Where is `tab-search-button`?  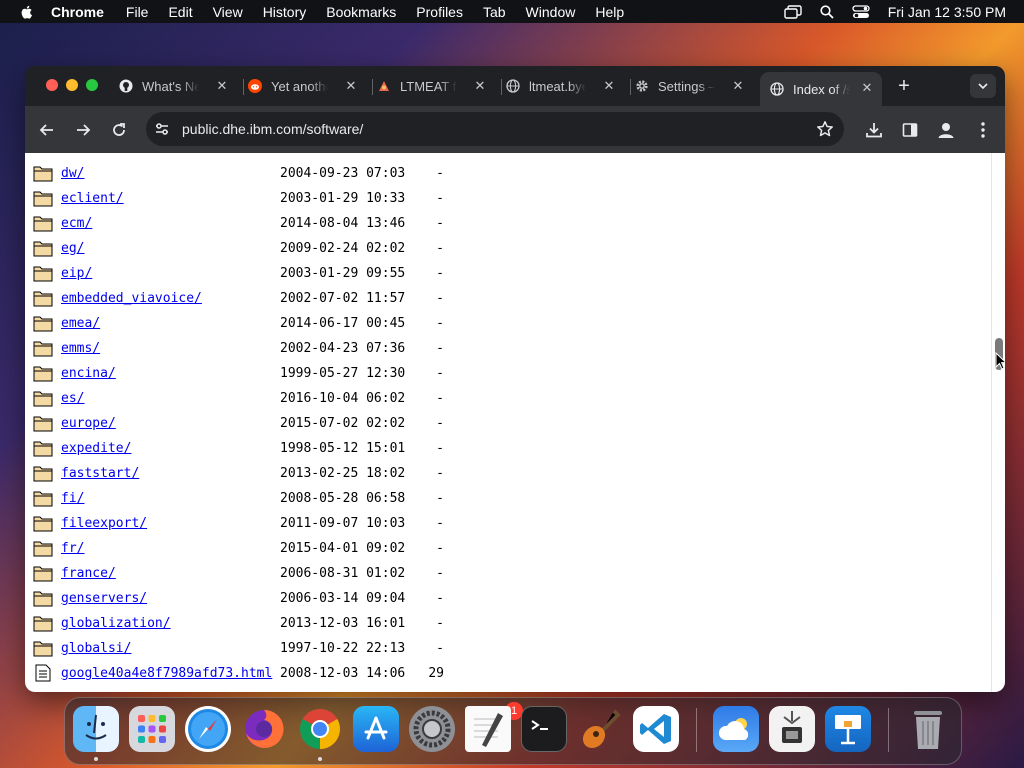 tab-search-button is located at coordinates (983, 86).